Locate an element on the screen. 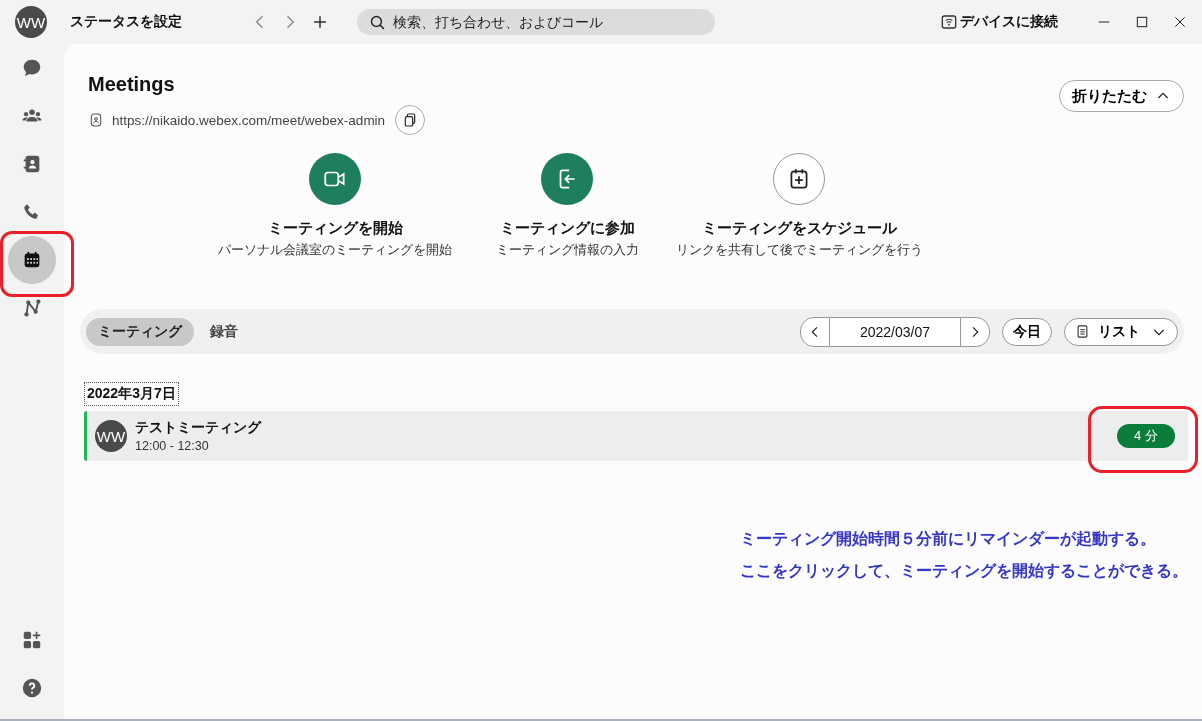 This screenshot has height=721, width=1202. collapse-button: 折りたたむ is located at coordinates (1121, 96).